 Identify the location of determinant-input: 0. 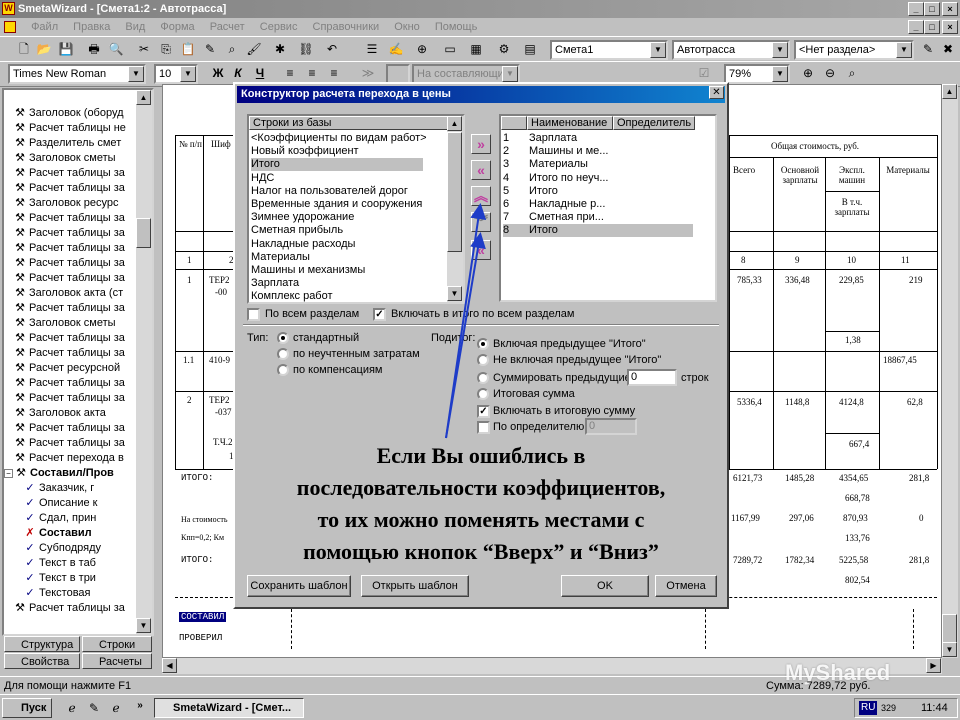
(611, 426).